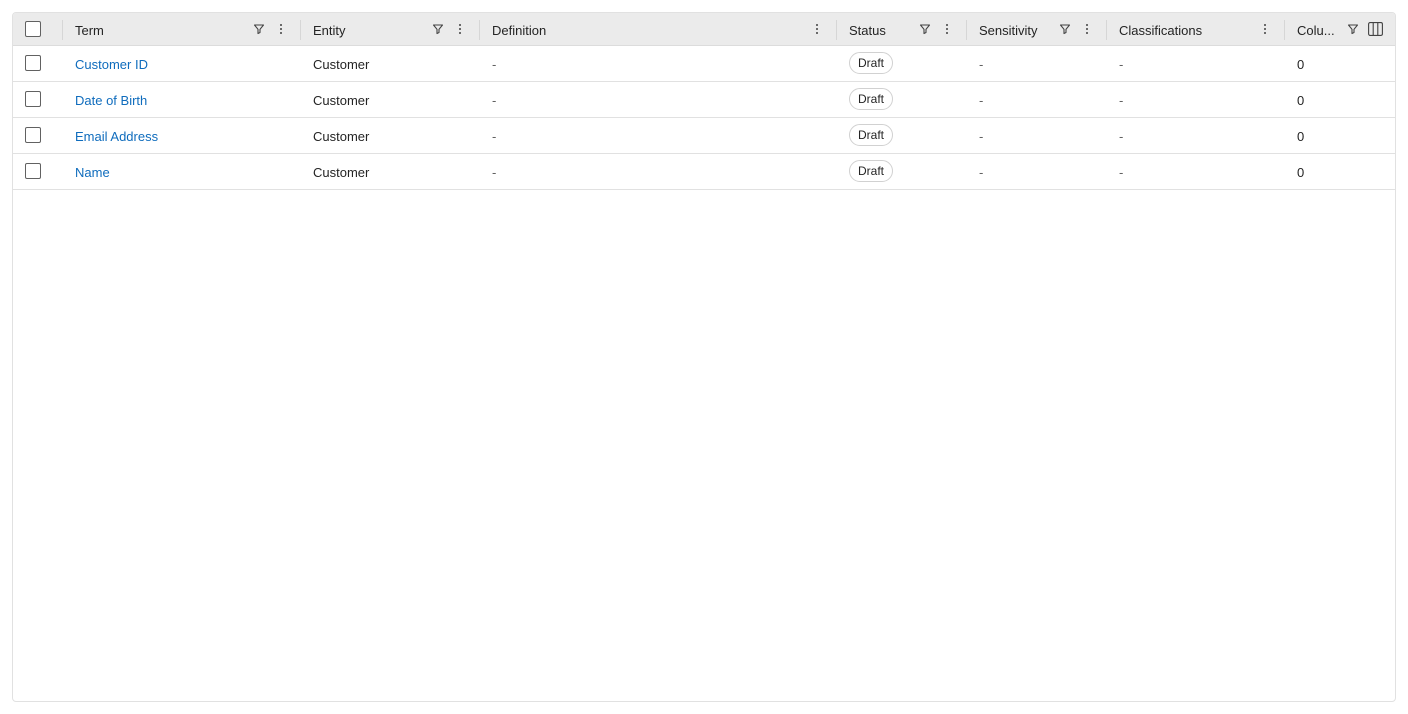  Describe the element at coordinates (519, 30) in the screenshot. I see `column-header-label: Definition` at that location.